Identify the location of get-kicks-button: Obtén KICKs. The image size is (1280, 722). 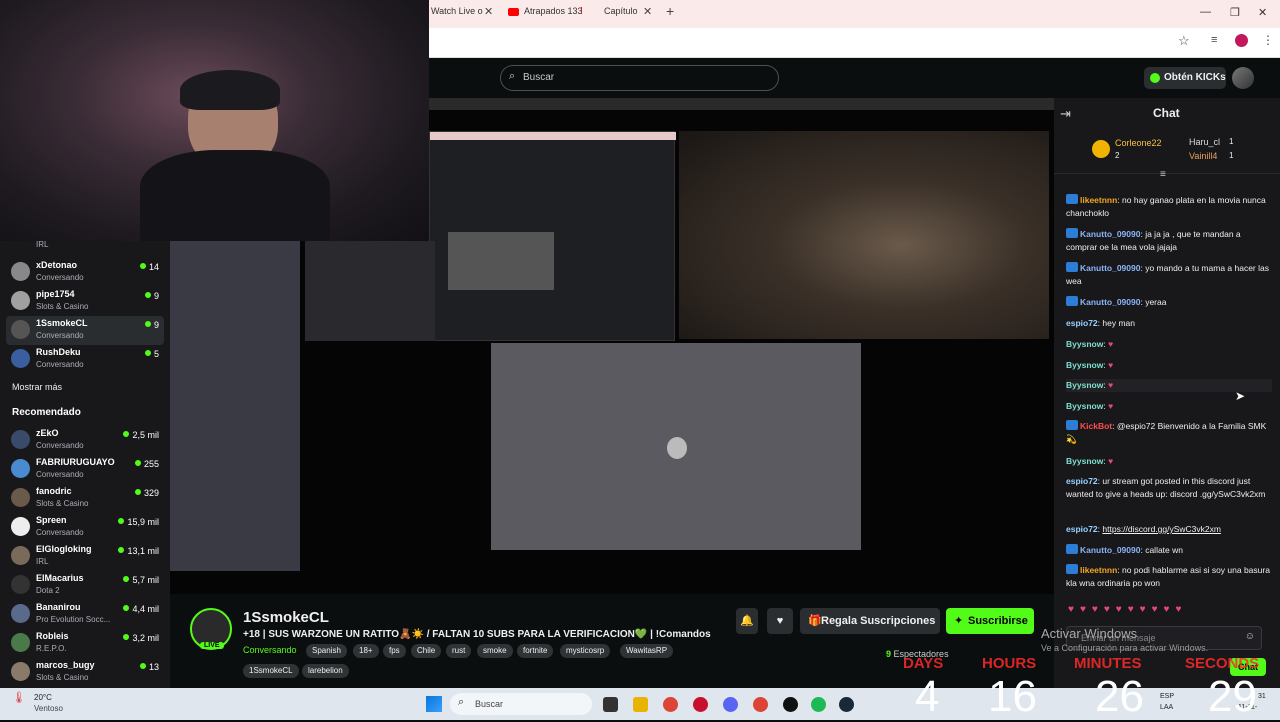
(1185, 78).